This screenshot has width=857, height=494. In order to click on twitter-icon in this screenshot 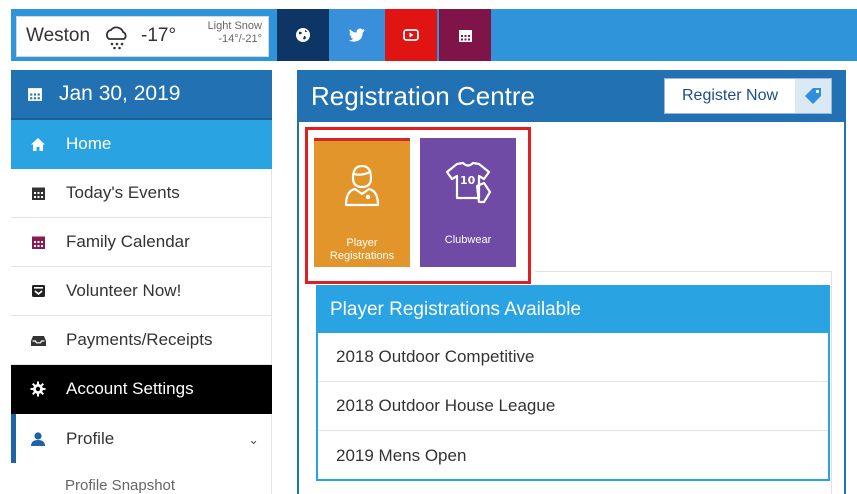, I will do `click(357, 35)`.